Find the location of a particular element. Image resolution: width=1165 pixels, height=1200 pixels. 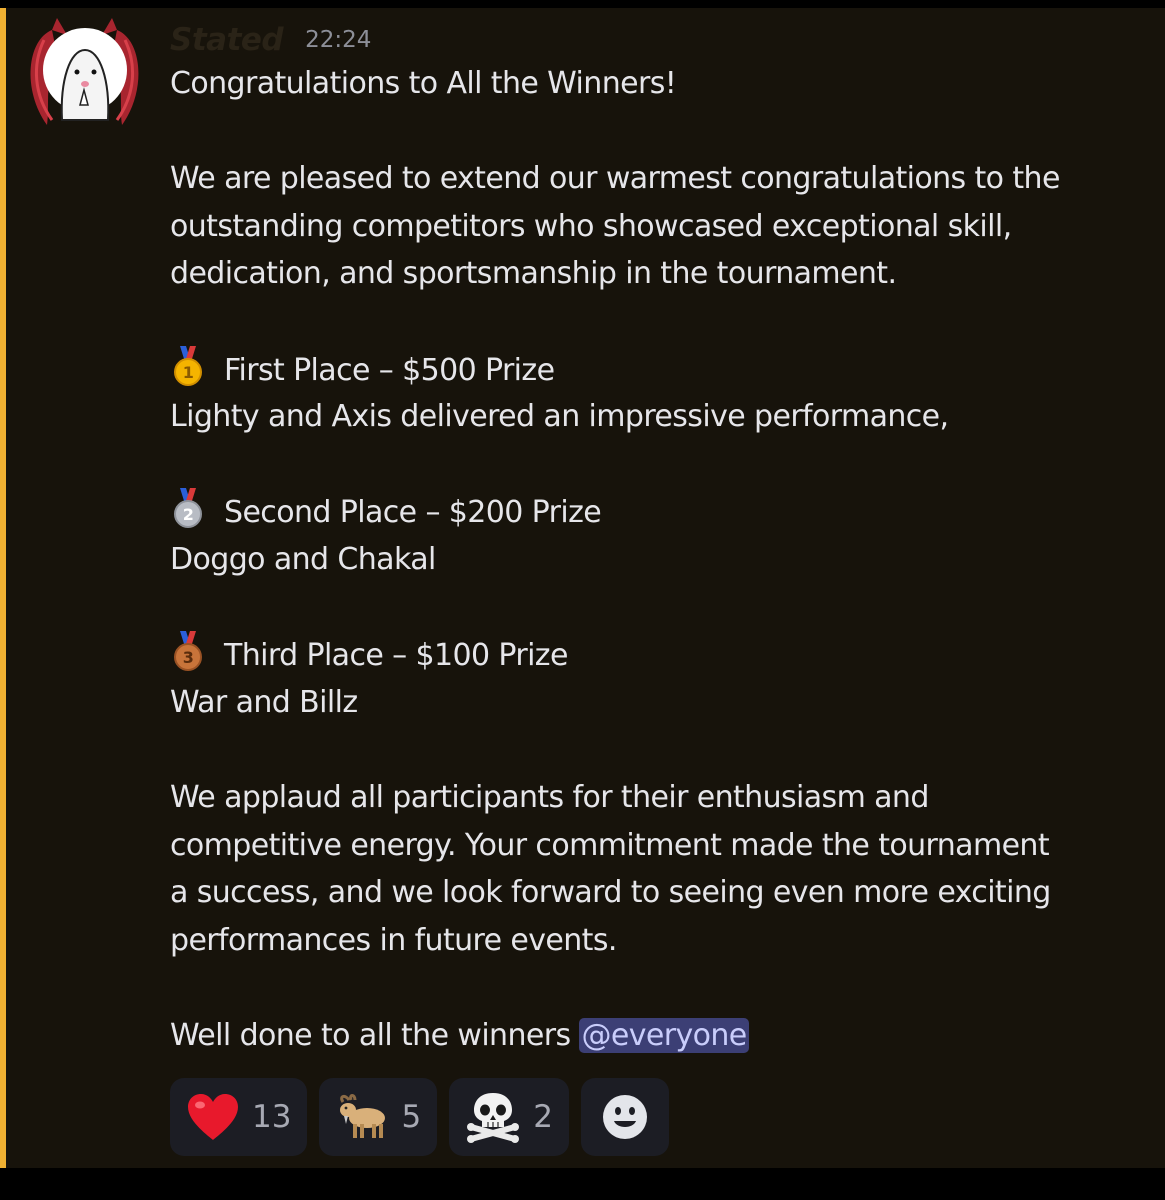

goat-icon is located at coordinates (363, 1116).